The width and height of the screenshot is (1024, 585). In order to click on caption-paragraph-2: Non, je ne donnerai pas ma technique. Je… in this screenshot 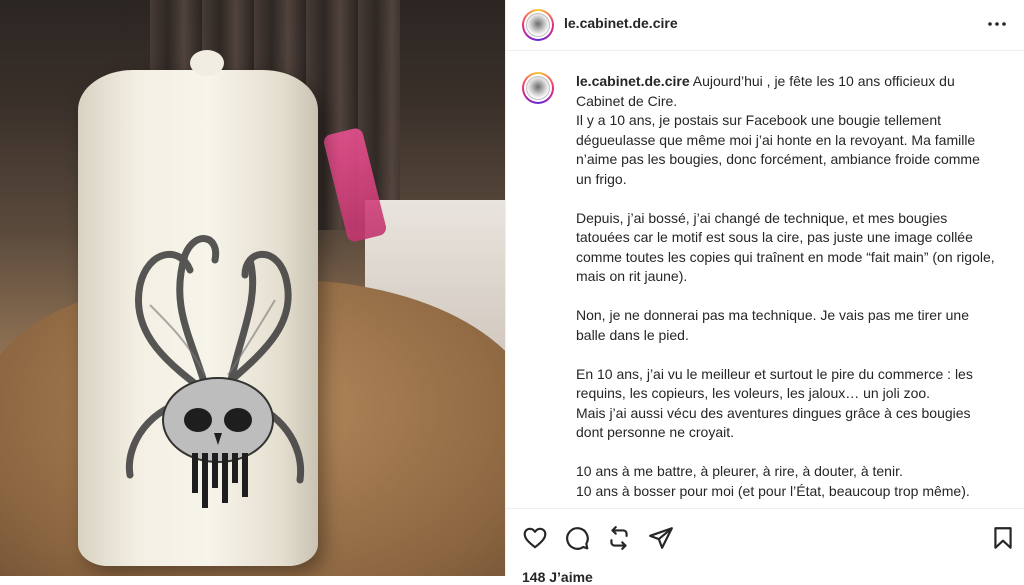, I will do `click(773, 325)`.